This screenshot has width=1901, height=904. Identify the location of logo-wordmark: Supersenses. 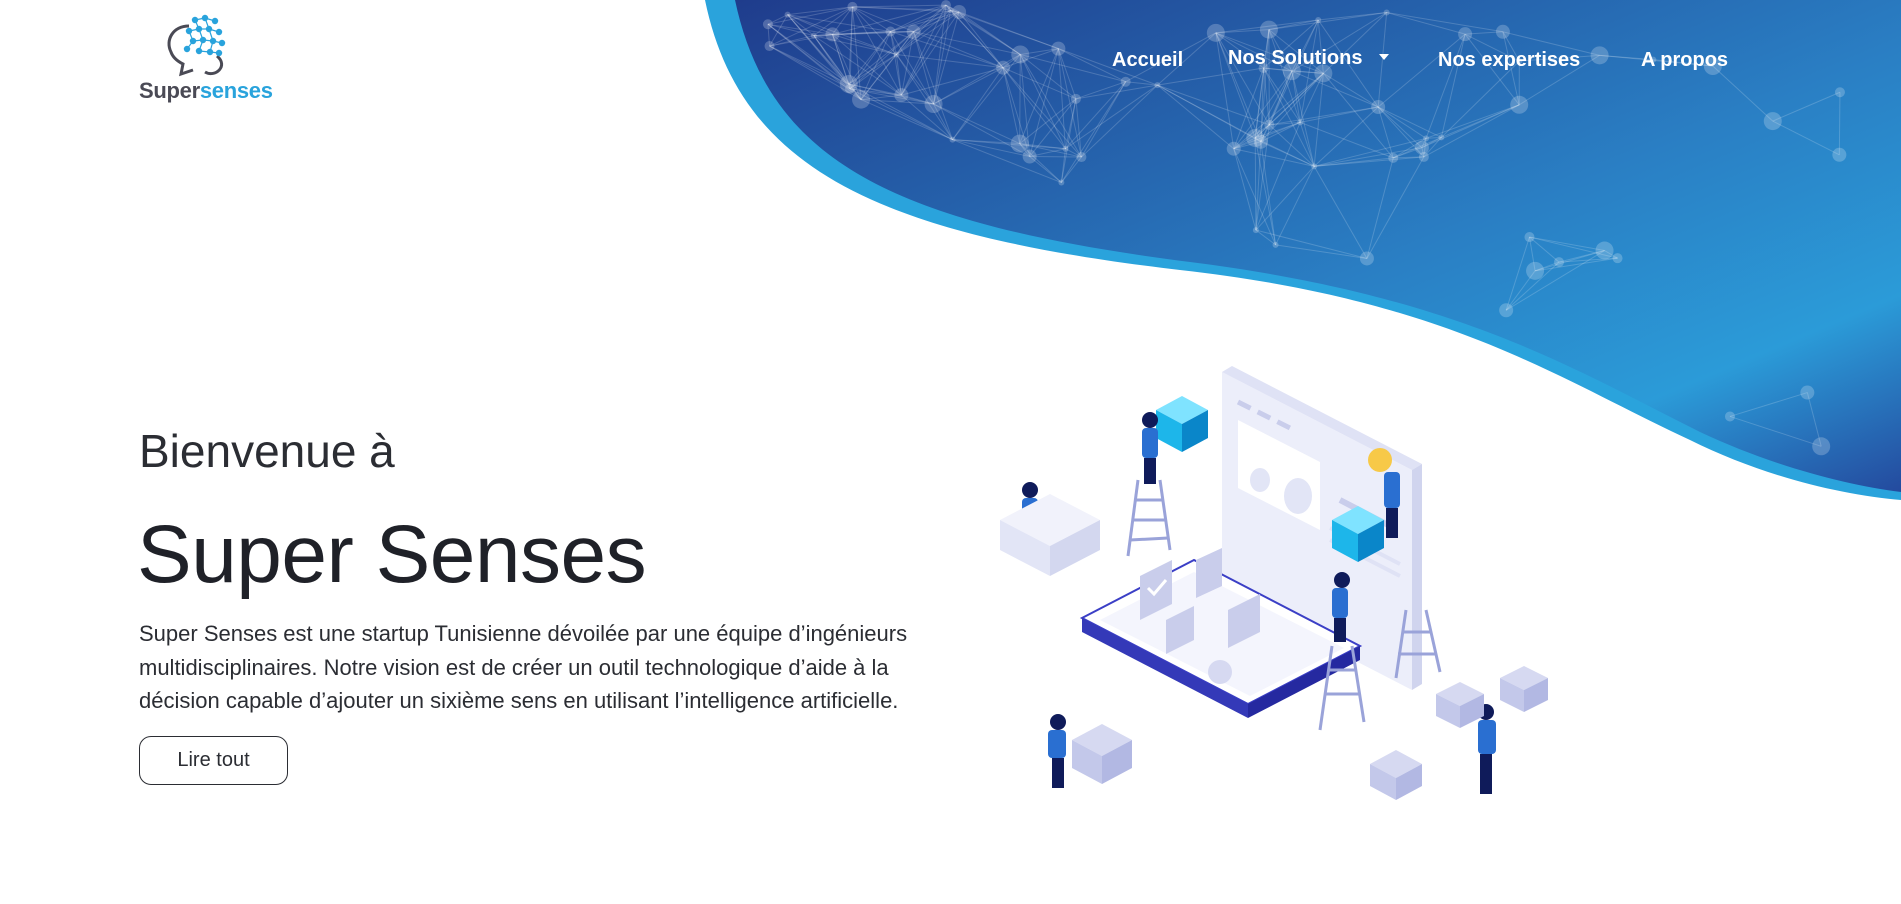
(206, 91).